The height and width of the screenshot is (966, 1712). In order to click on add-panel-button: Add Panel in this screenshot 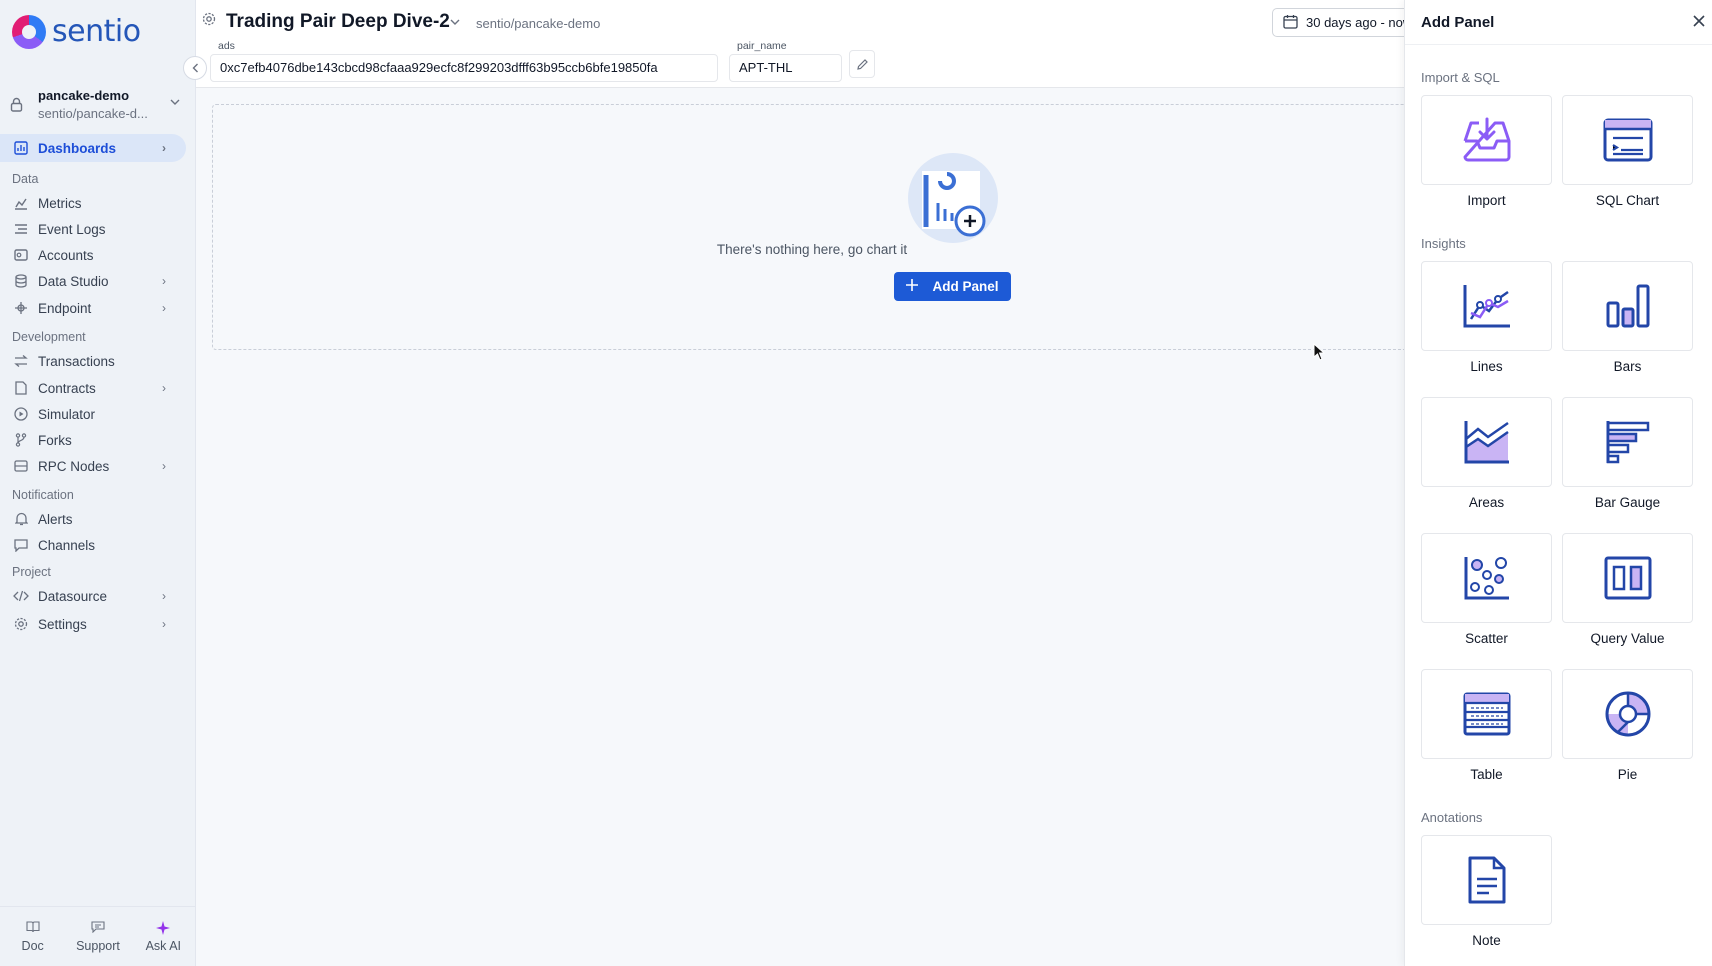, I will do `click(952, 286)`.